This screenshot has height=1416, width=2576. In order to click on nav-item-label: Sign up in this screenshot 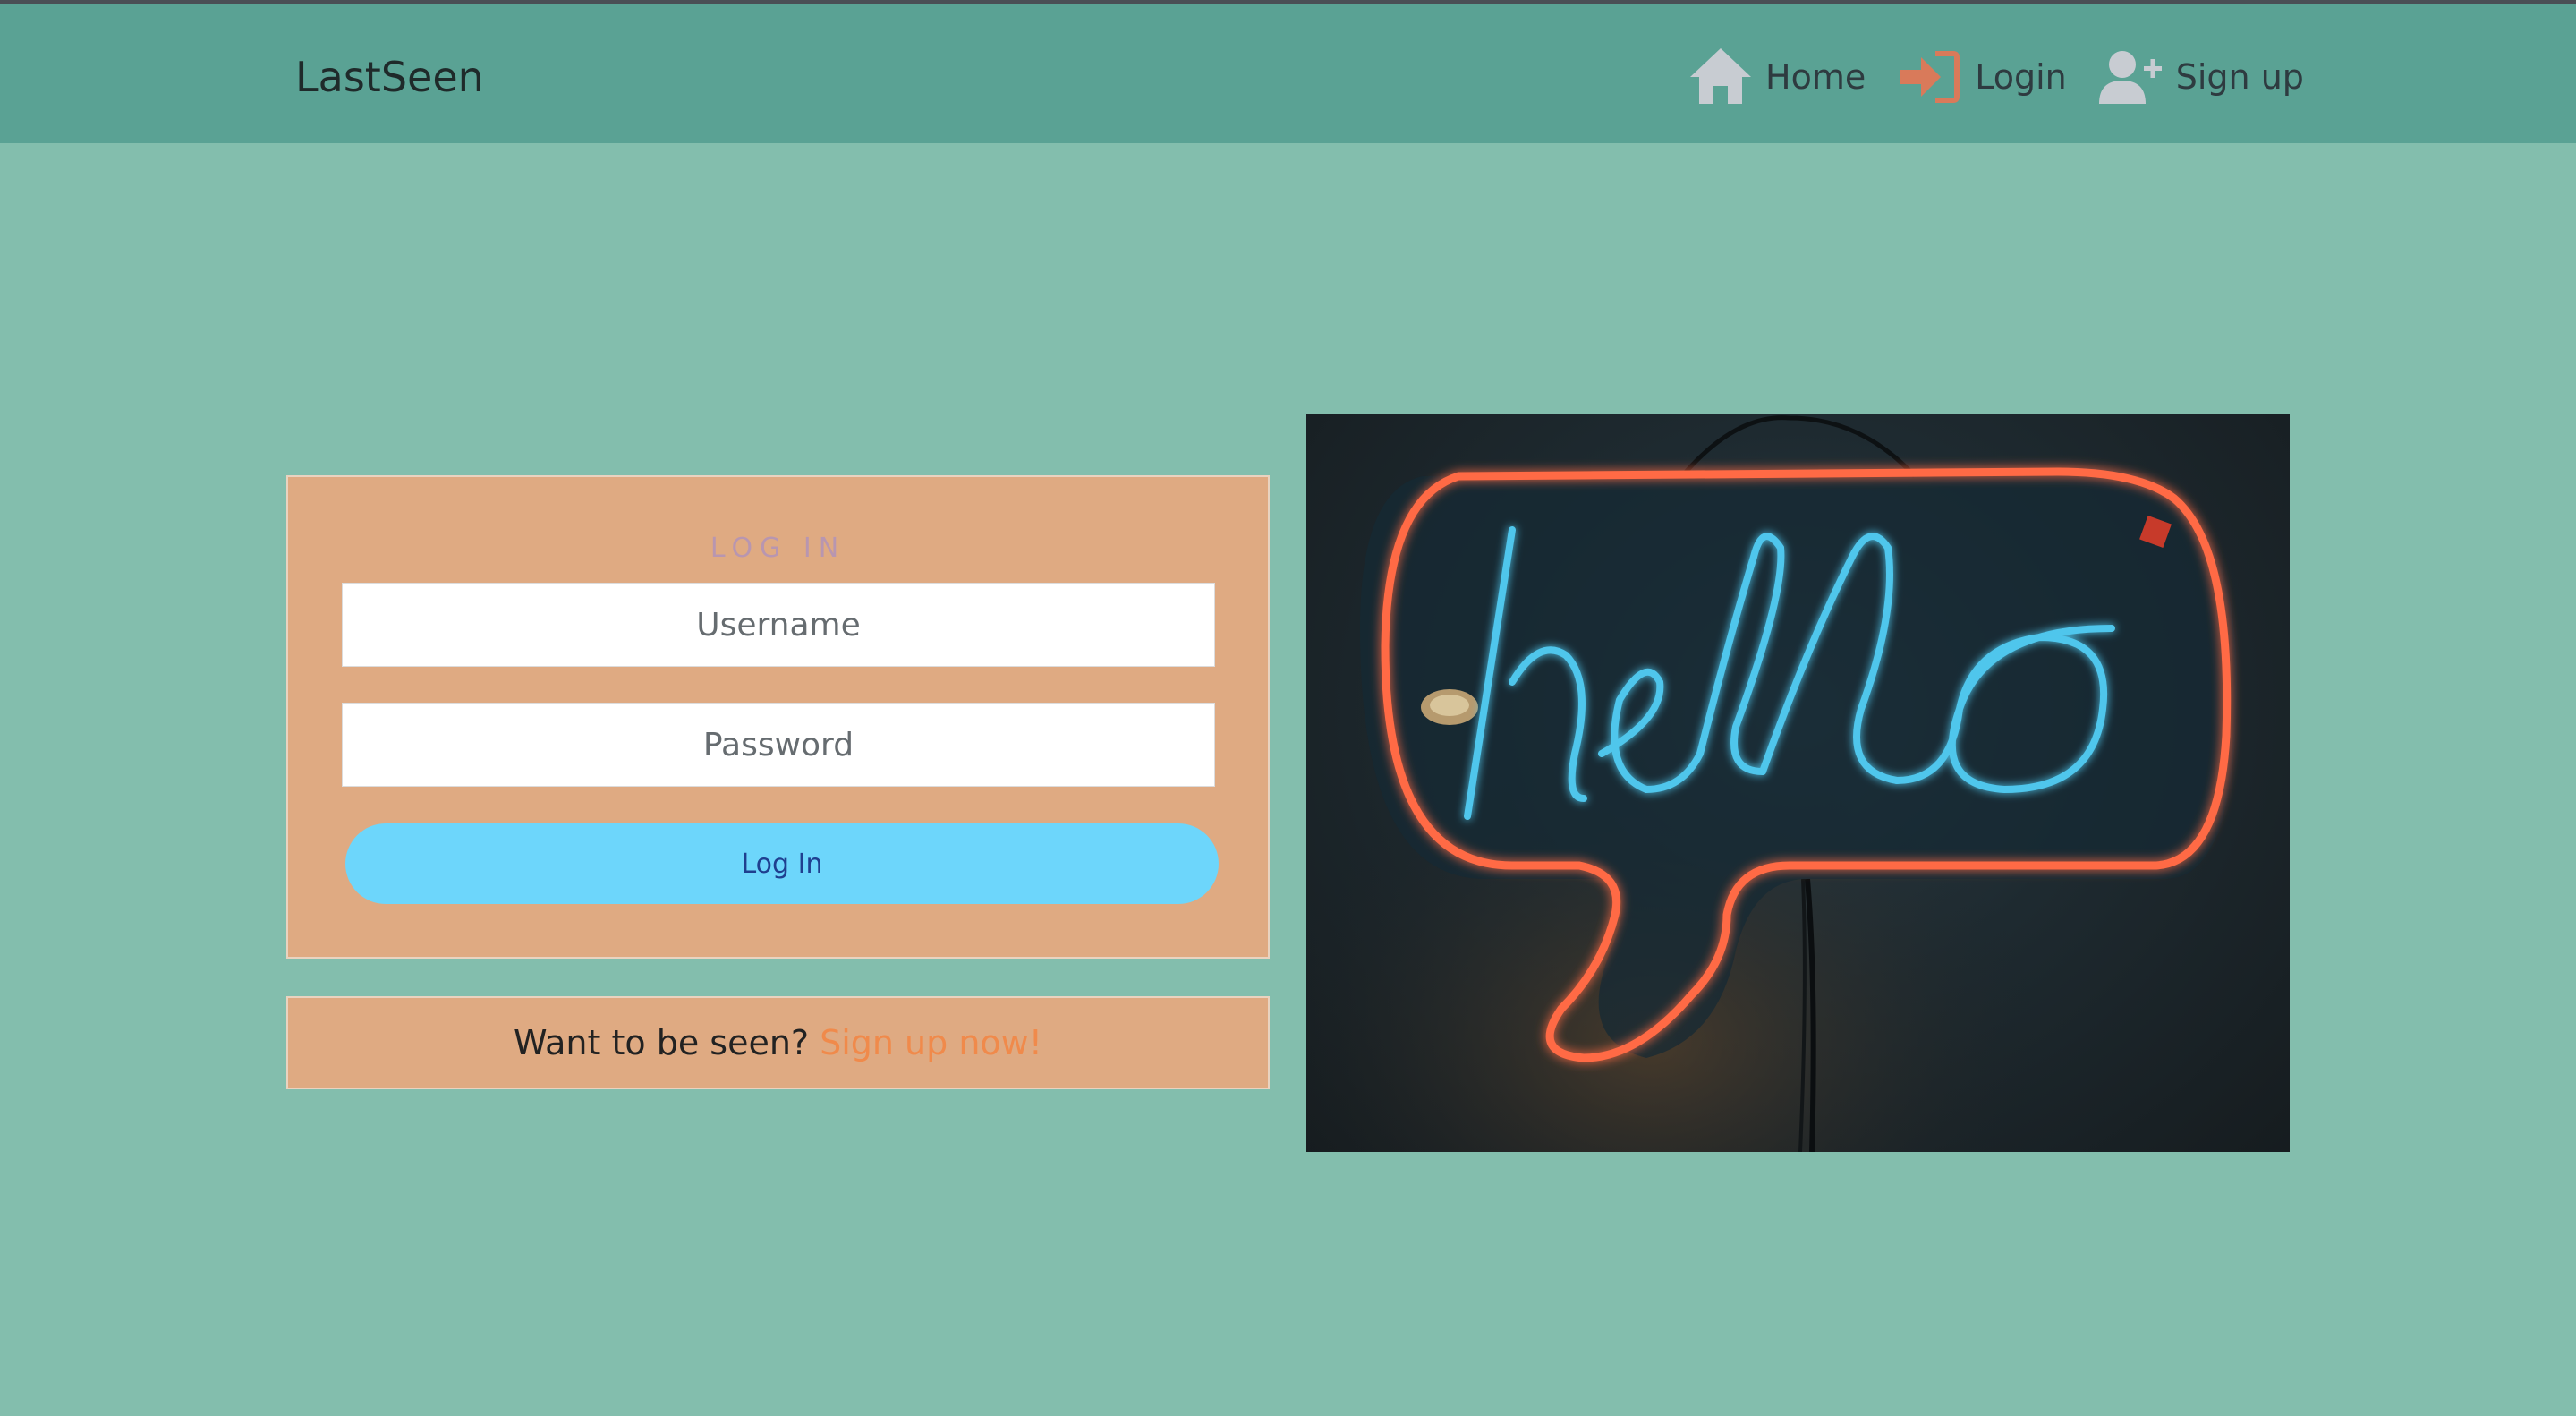, I will do `click(2239, 77)`.